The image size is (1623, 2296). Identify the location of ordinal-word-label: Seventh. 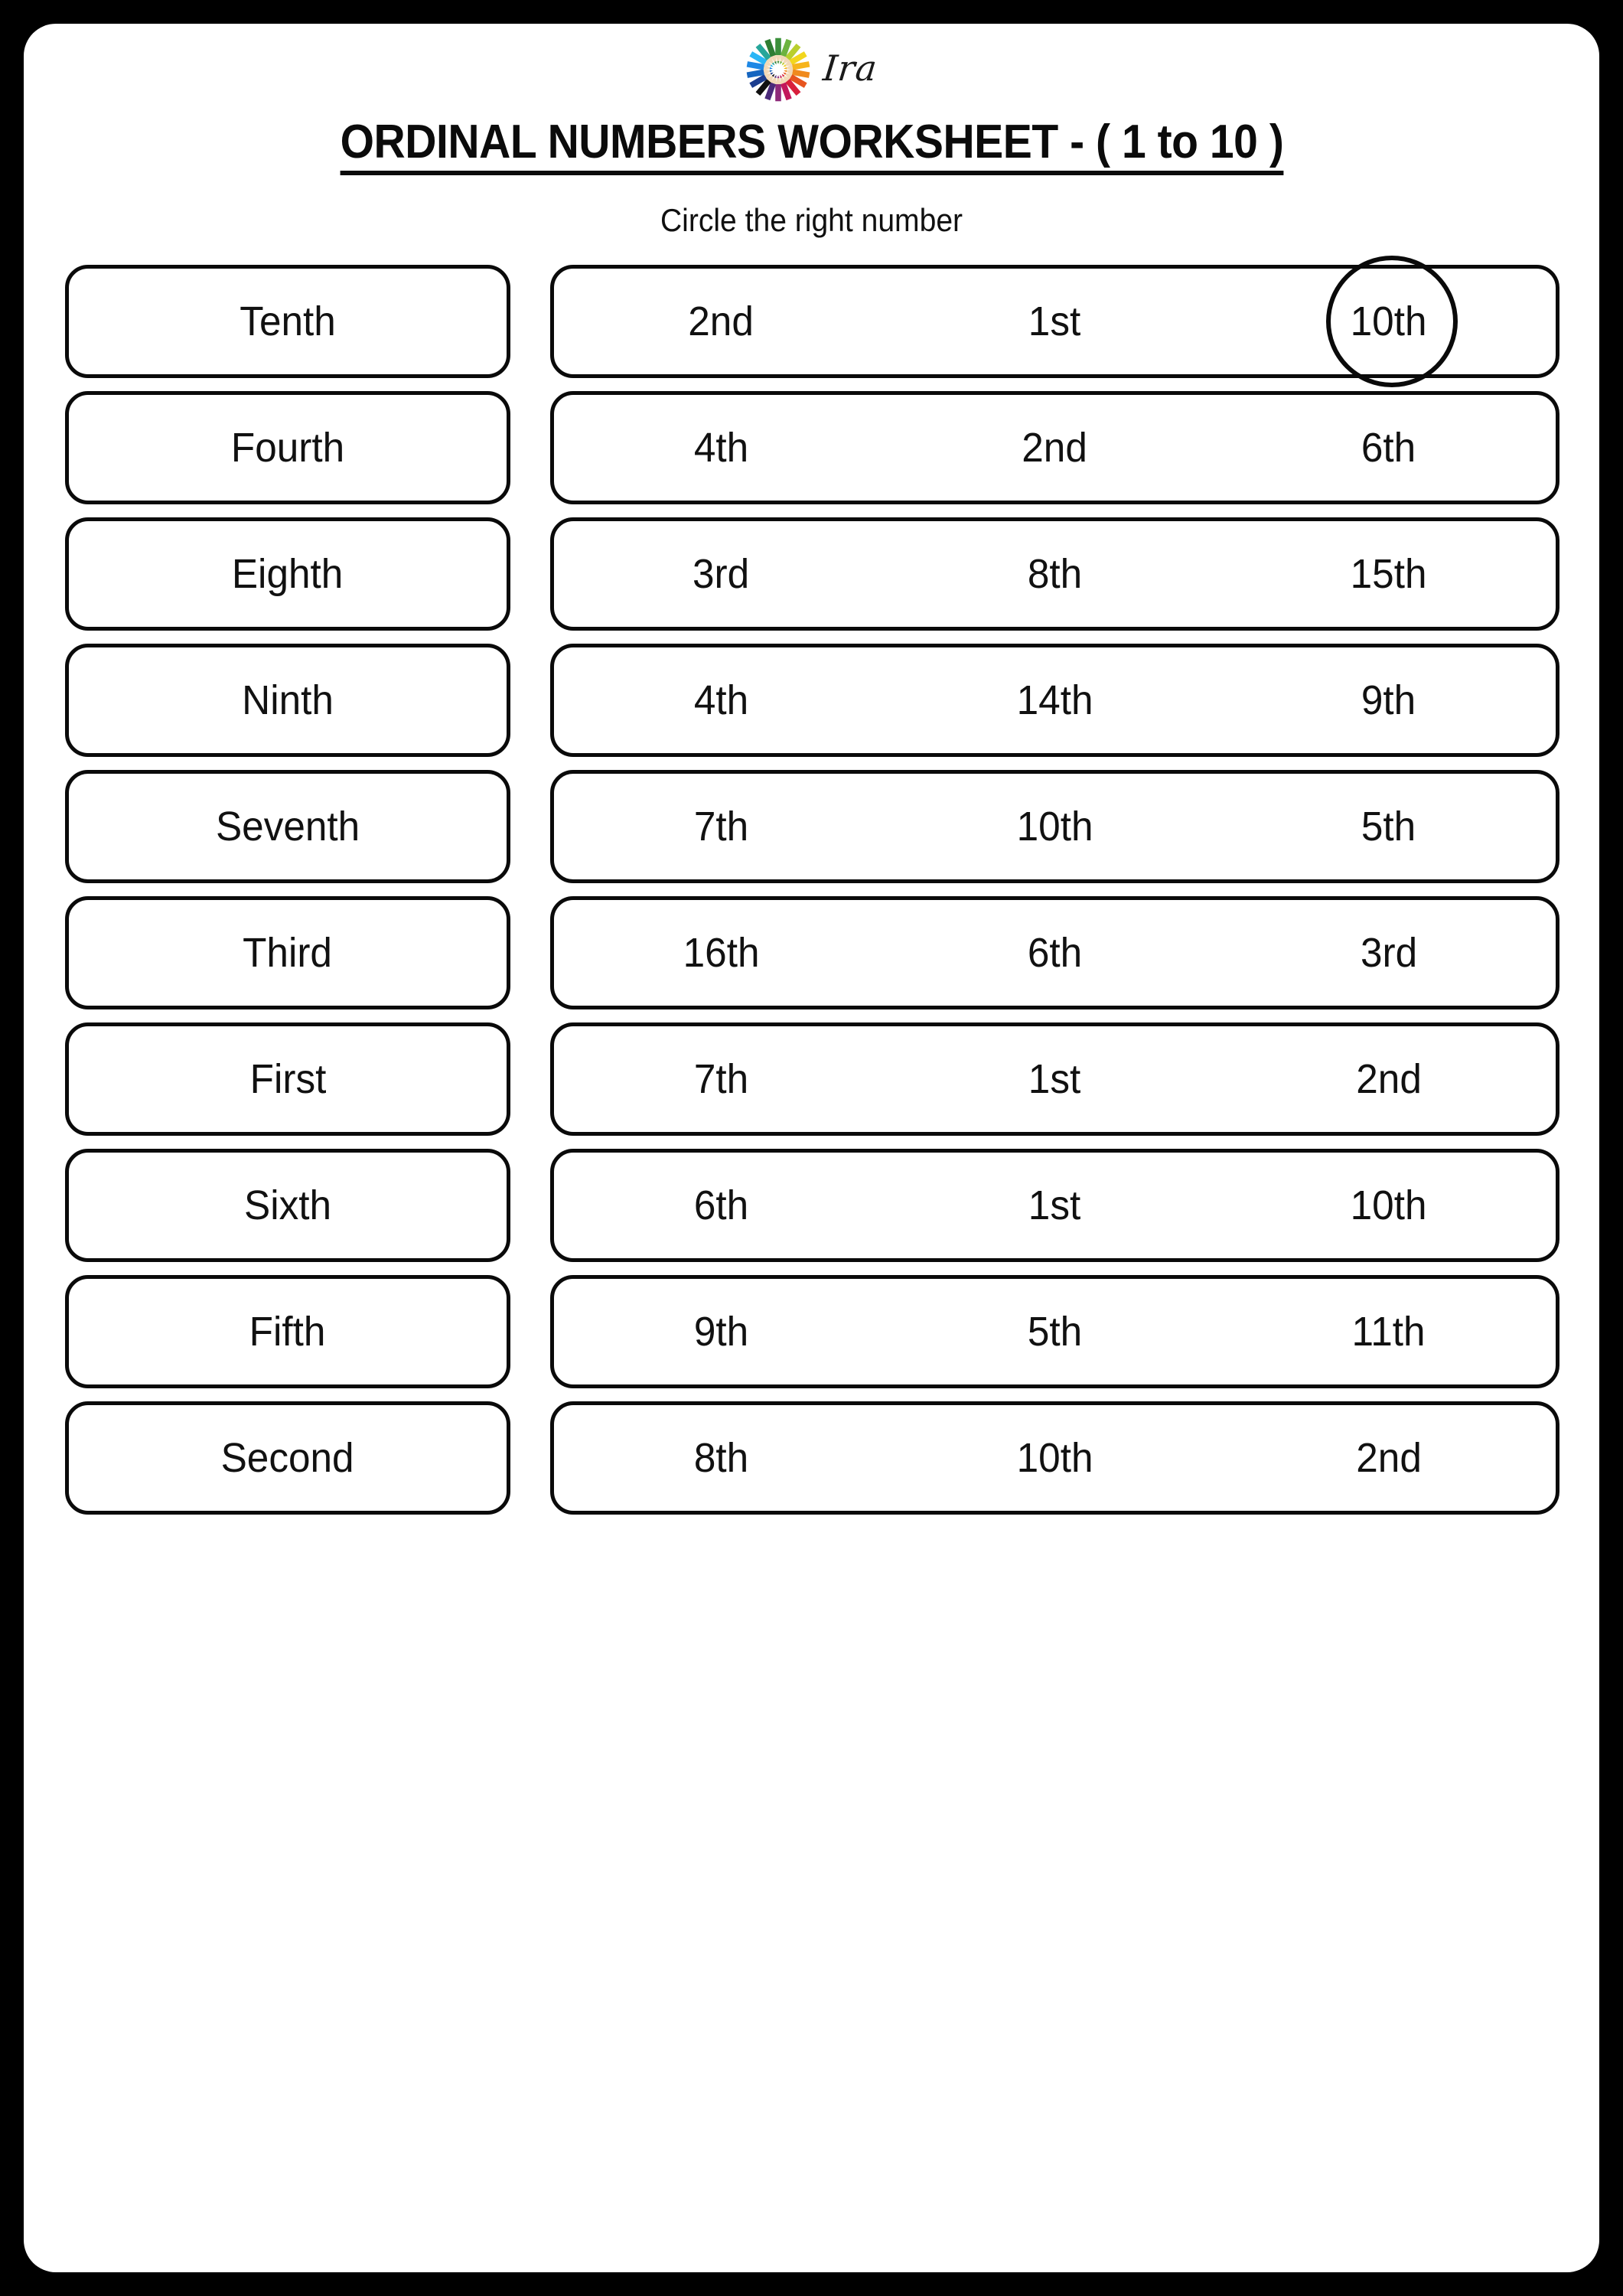
(287, 827).